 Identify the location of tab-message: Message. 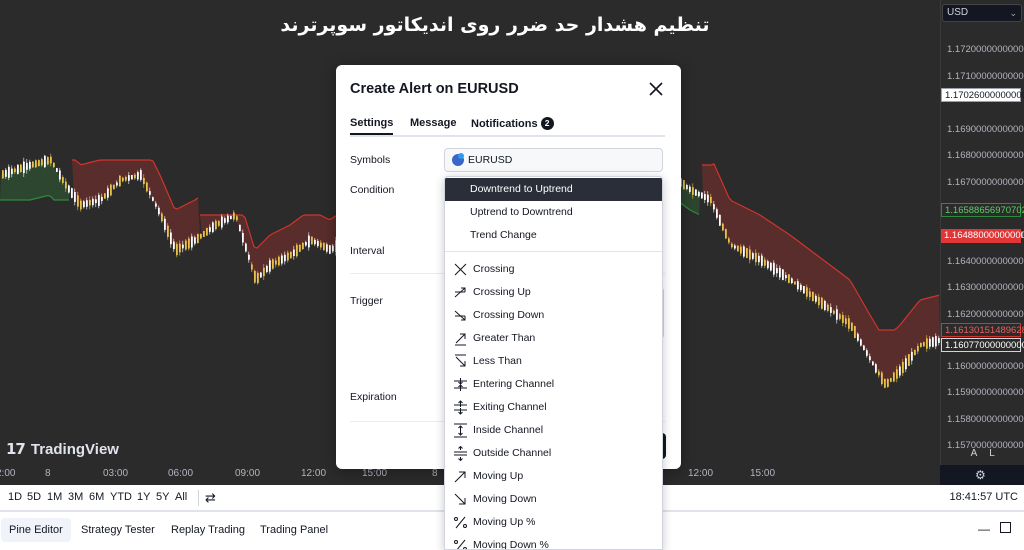
(433, 123).